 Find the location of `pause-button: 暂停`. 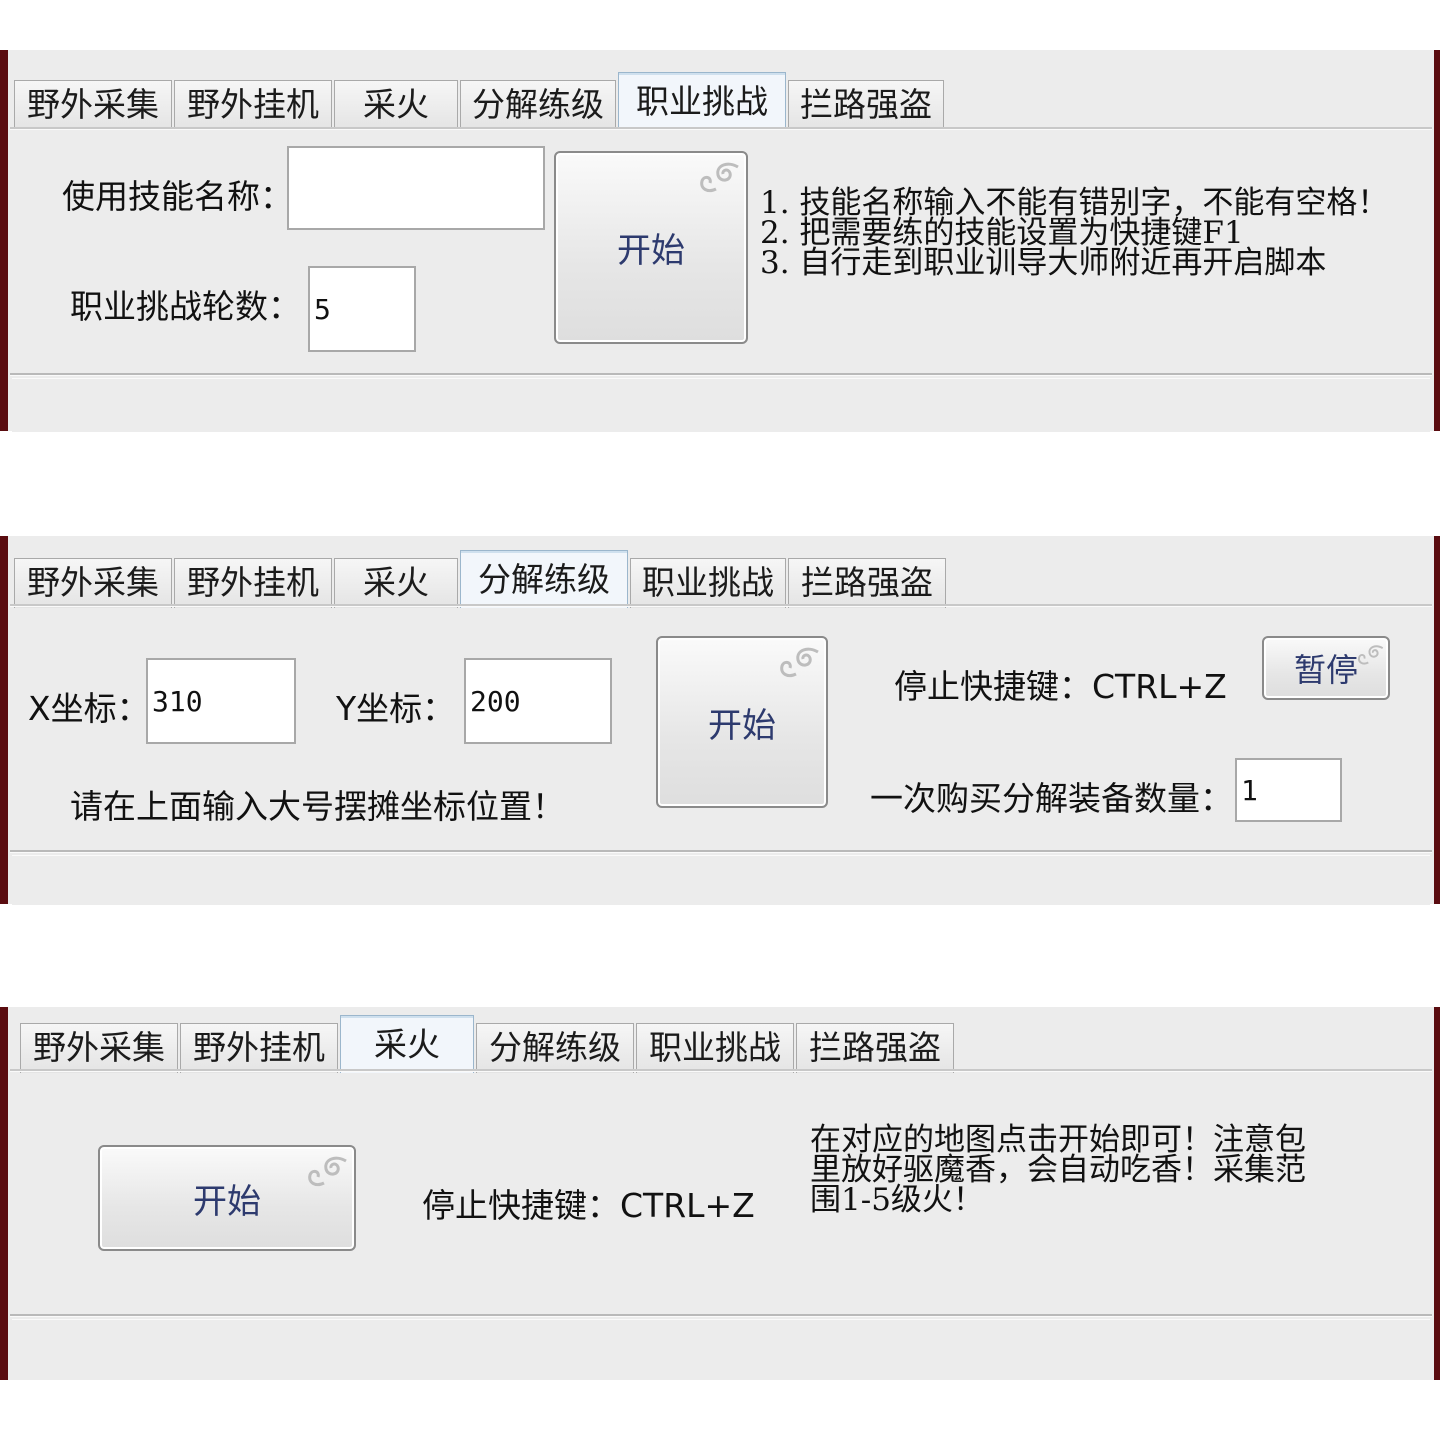

pause-button: 暂停 is located at coordinates (1326, 668).